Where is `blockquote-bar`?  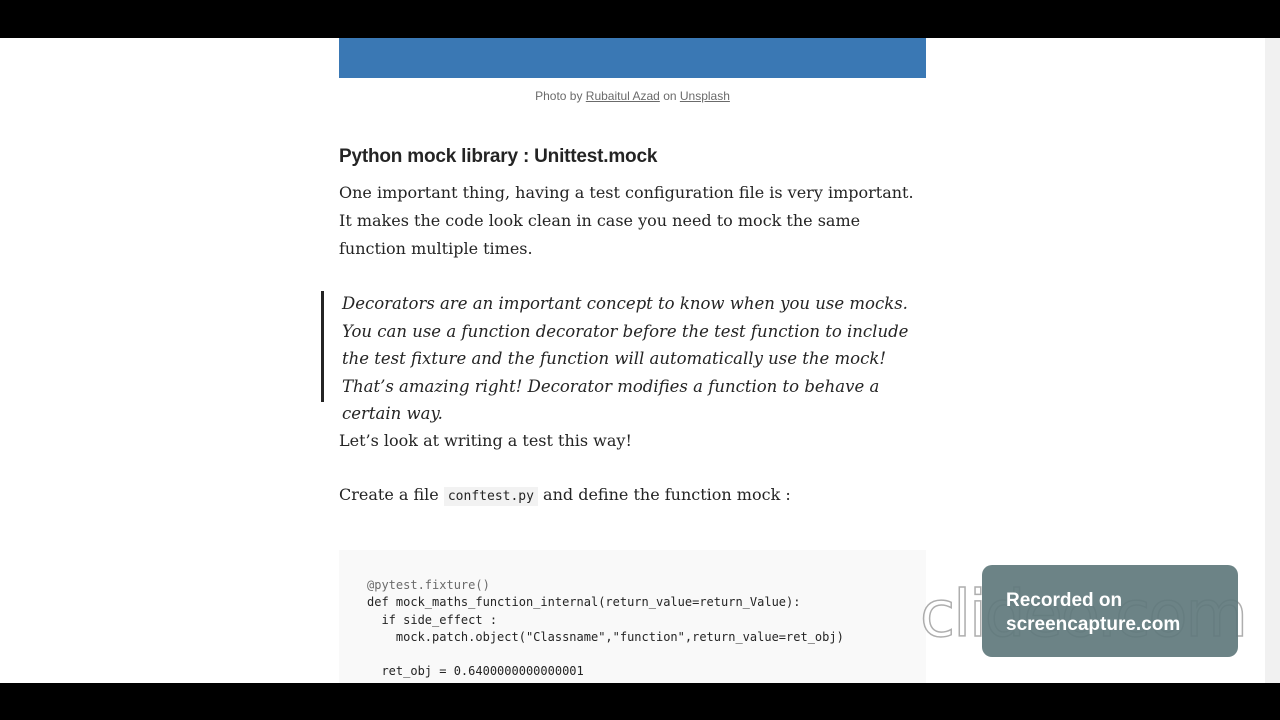 blockquote-bar is located at coordinates (322, 346).